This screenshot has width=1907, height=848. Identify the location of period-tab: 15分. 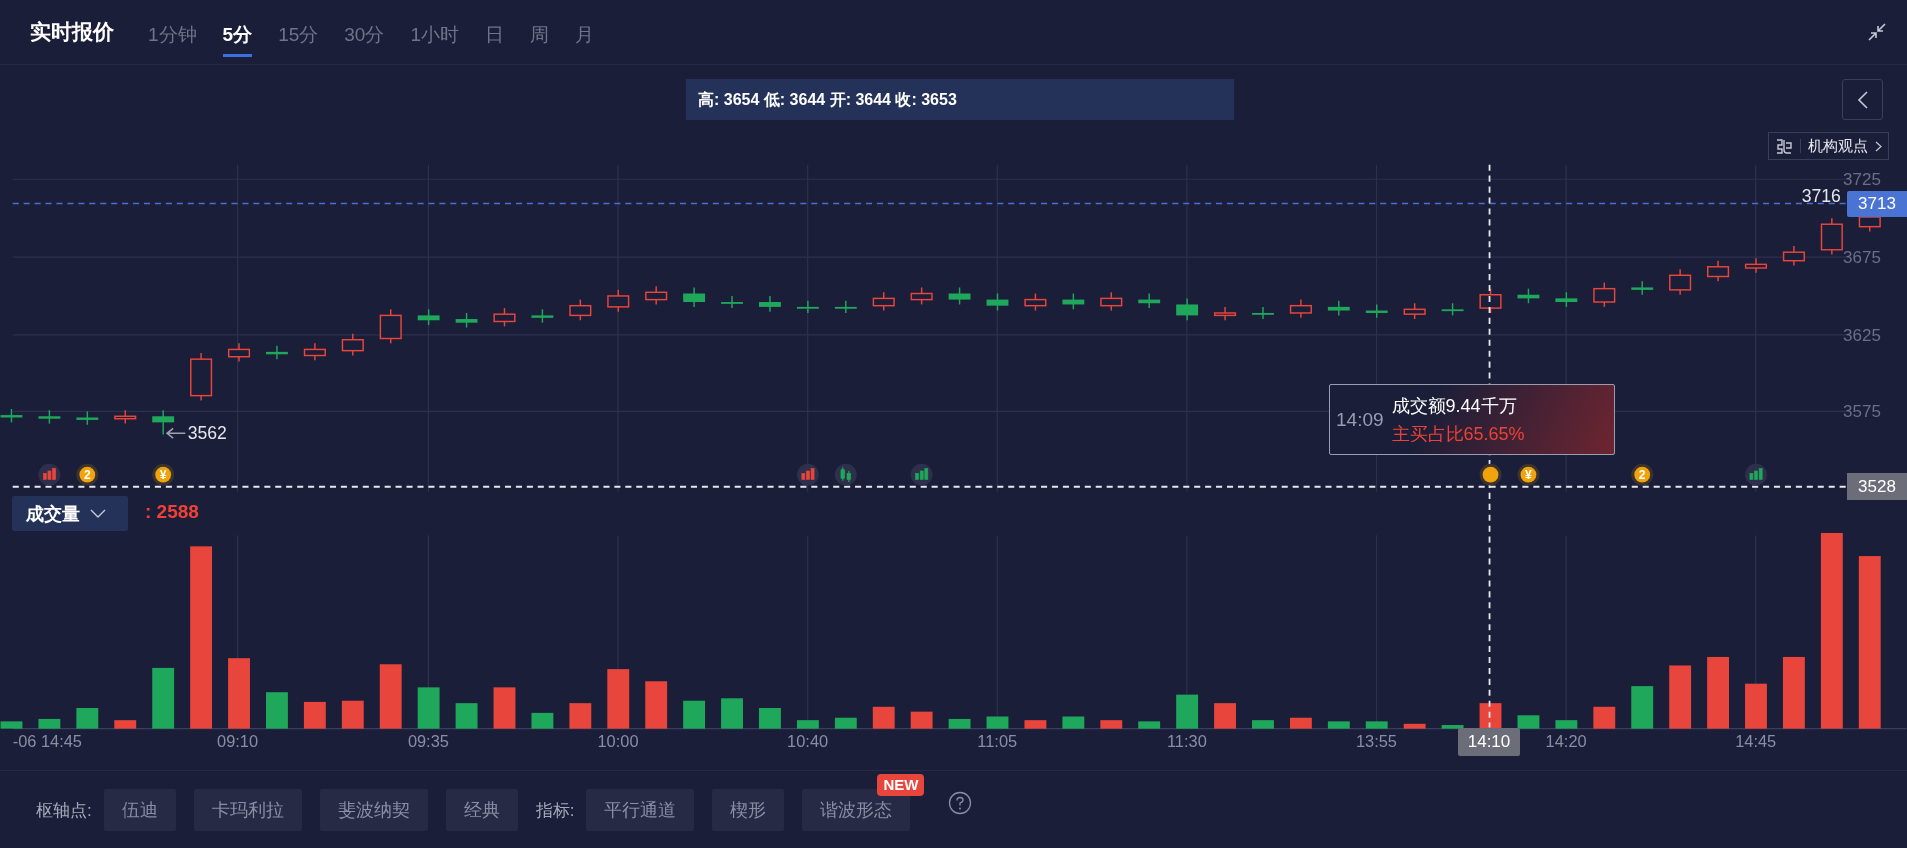
(298, 36).